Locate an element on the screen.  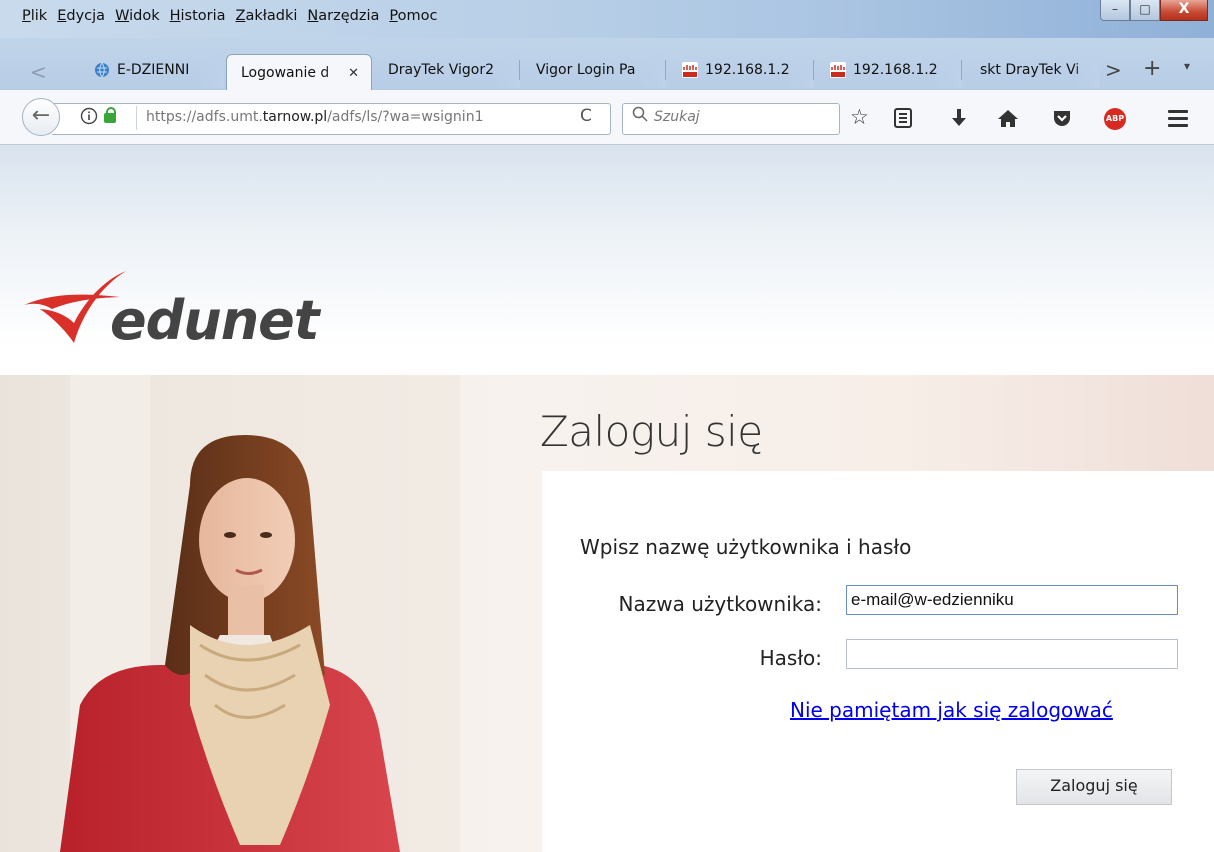
window-controls: – □ X is located at coordinates (1154, 10).